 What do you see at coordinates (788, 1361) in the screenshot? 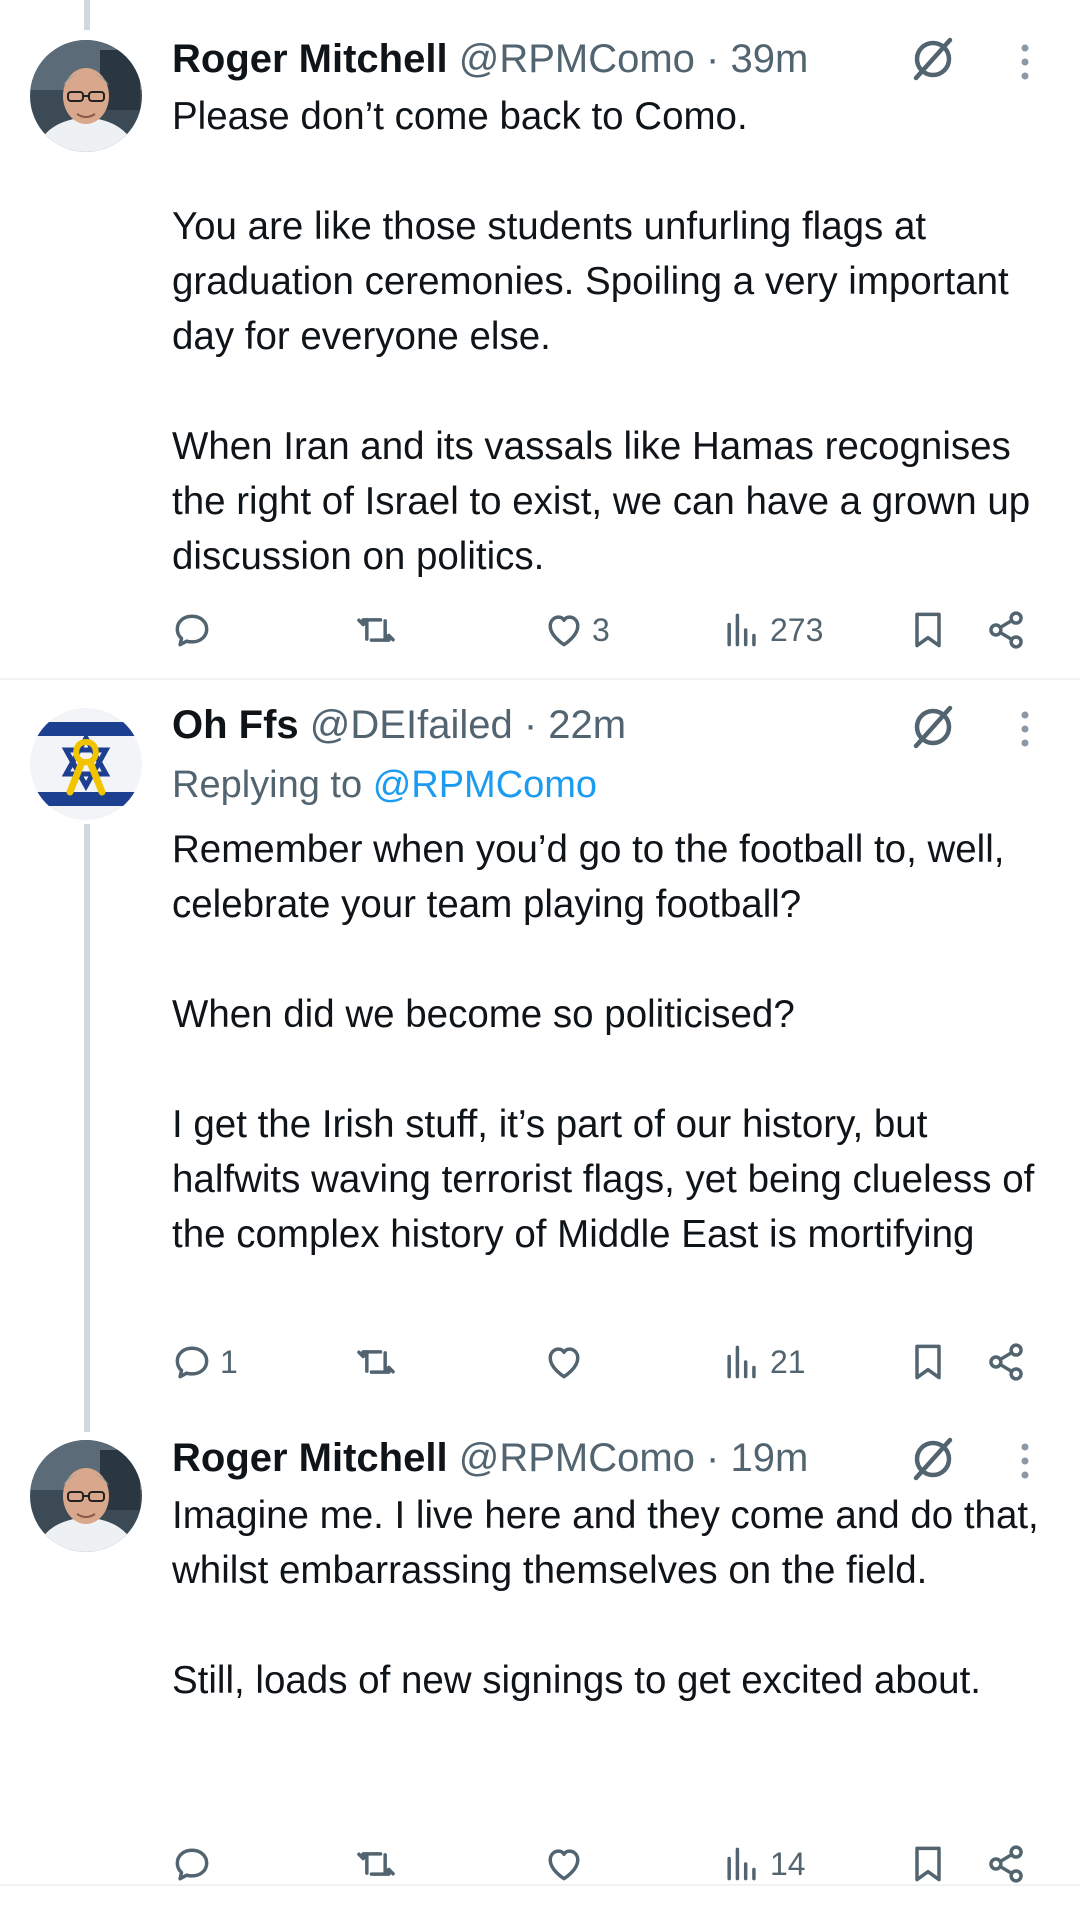
I see `views-count: 21` at bounding box center [788, 1361].